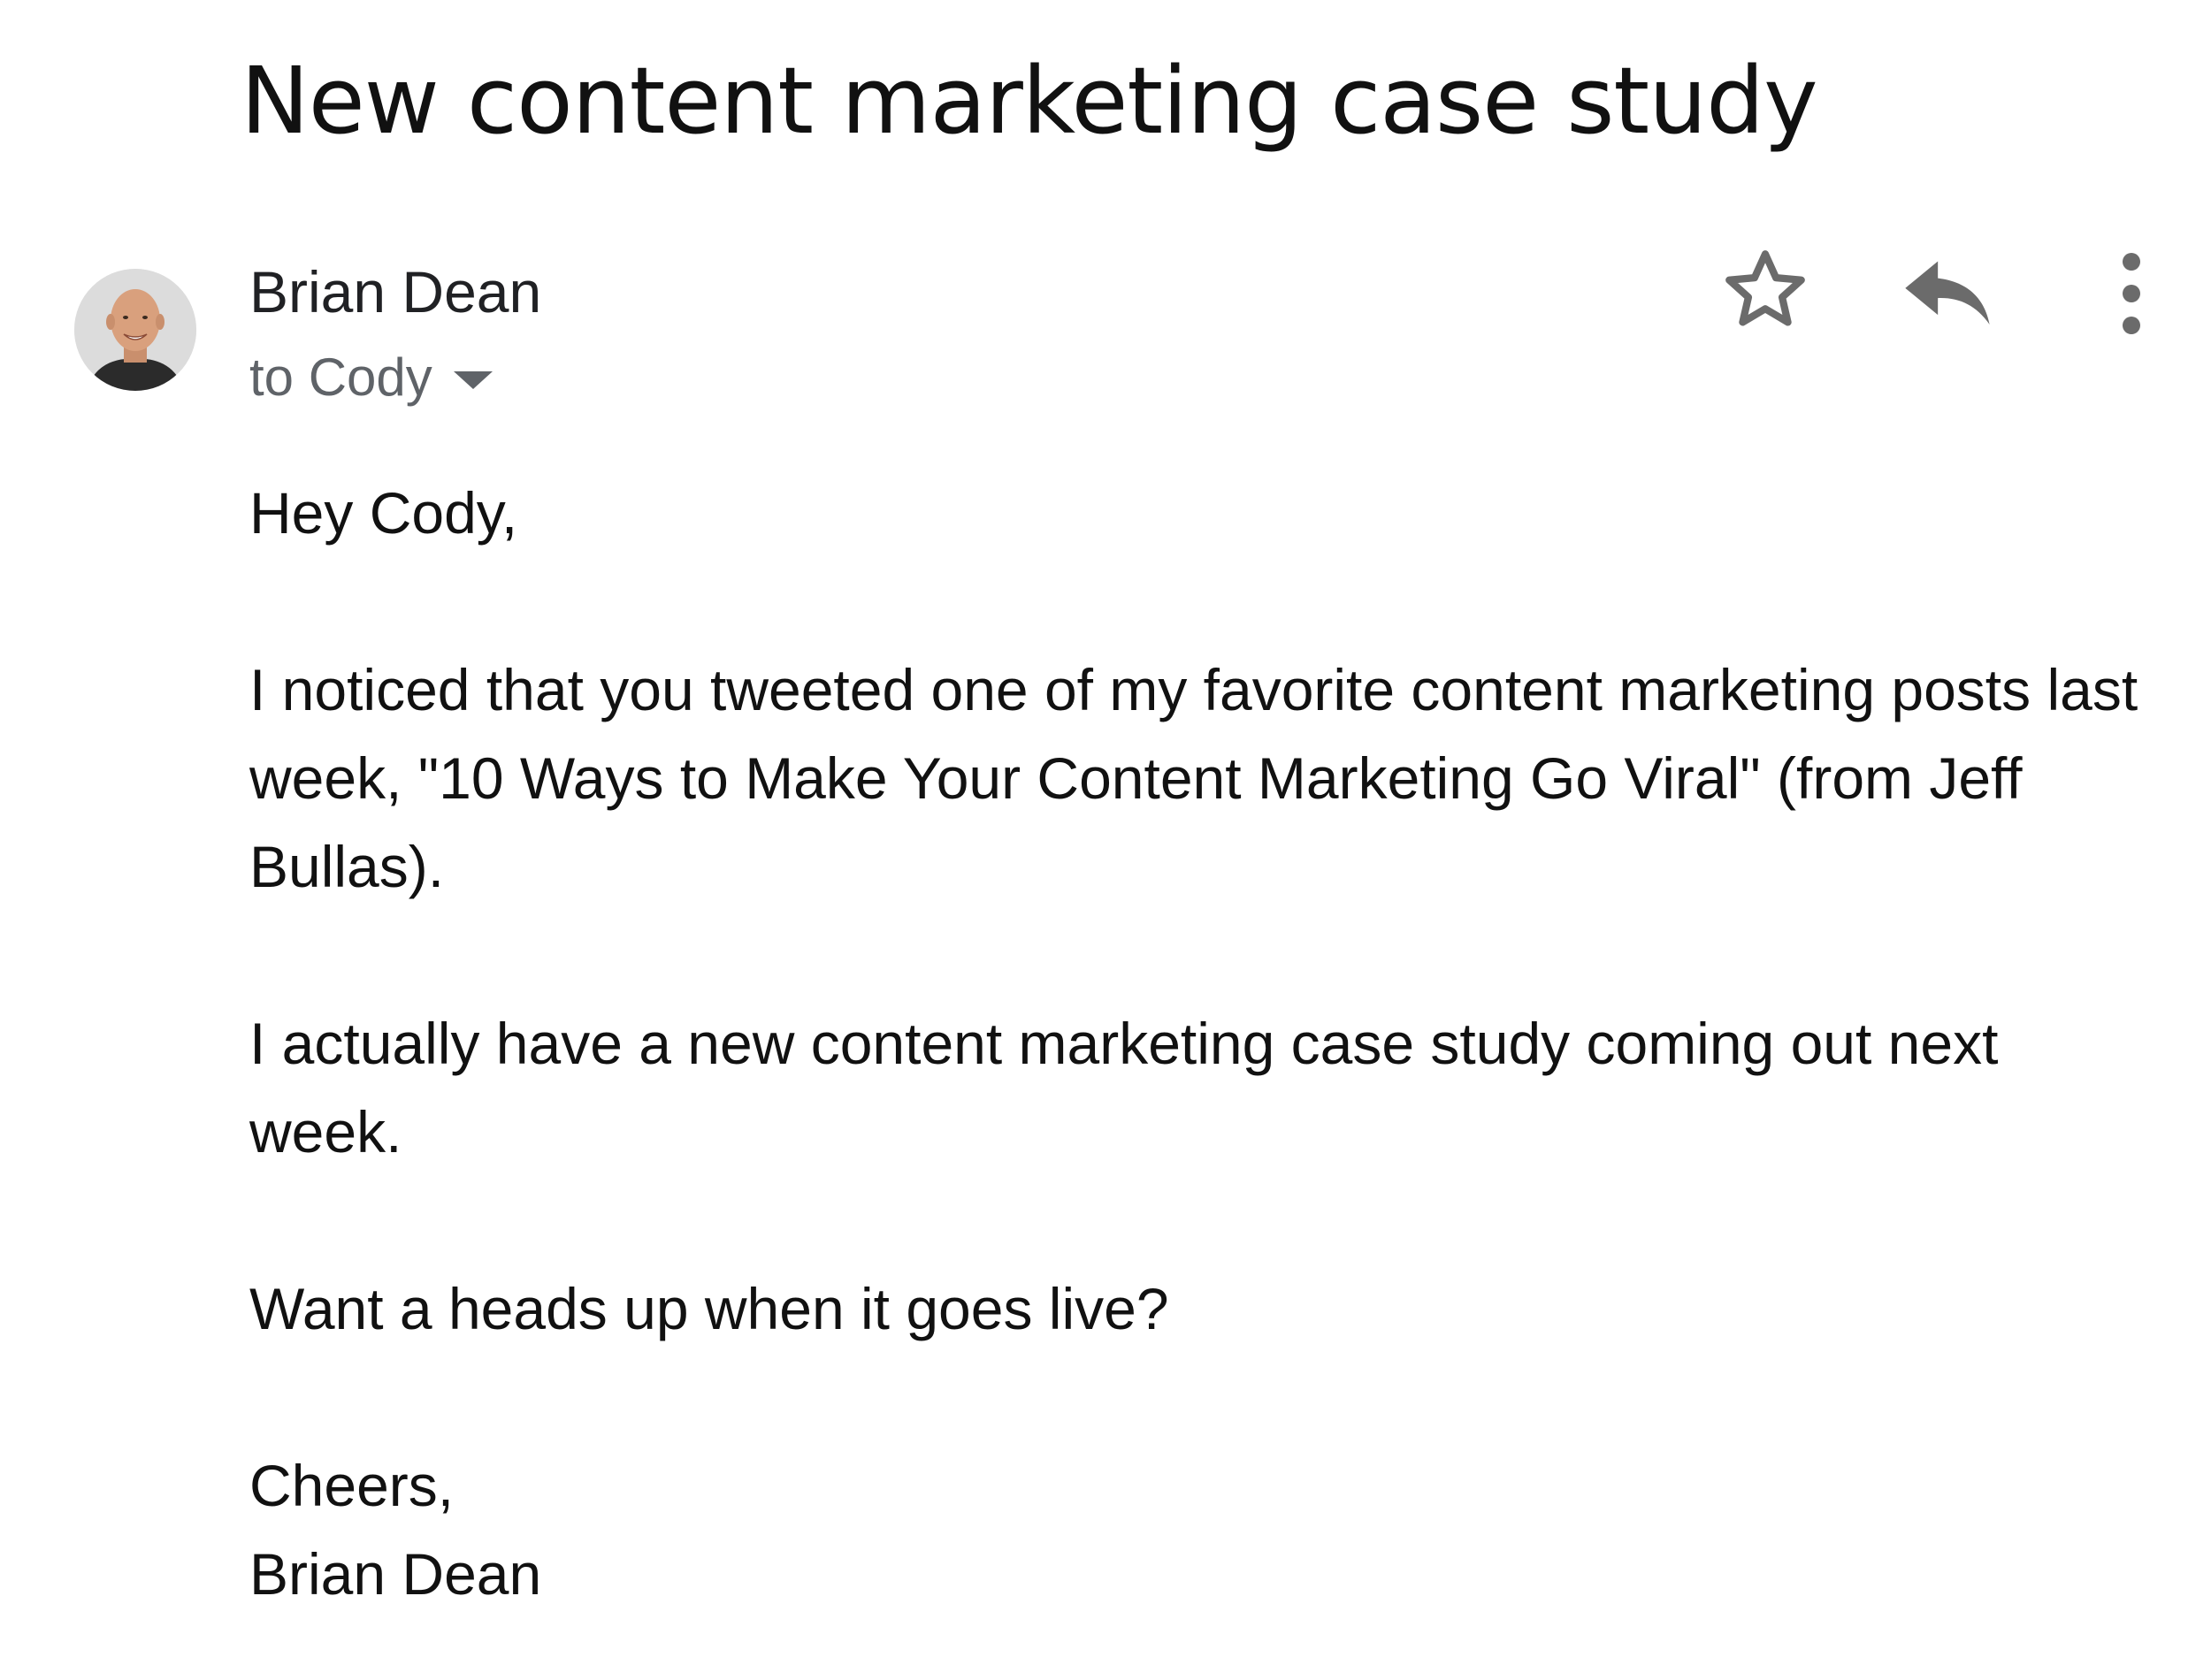 The image size is (2211, 1680). Describe the element at coordinates (2131, 293) in the screenshot. I see `more-options-icon` at that location.